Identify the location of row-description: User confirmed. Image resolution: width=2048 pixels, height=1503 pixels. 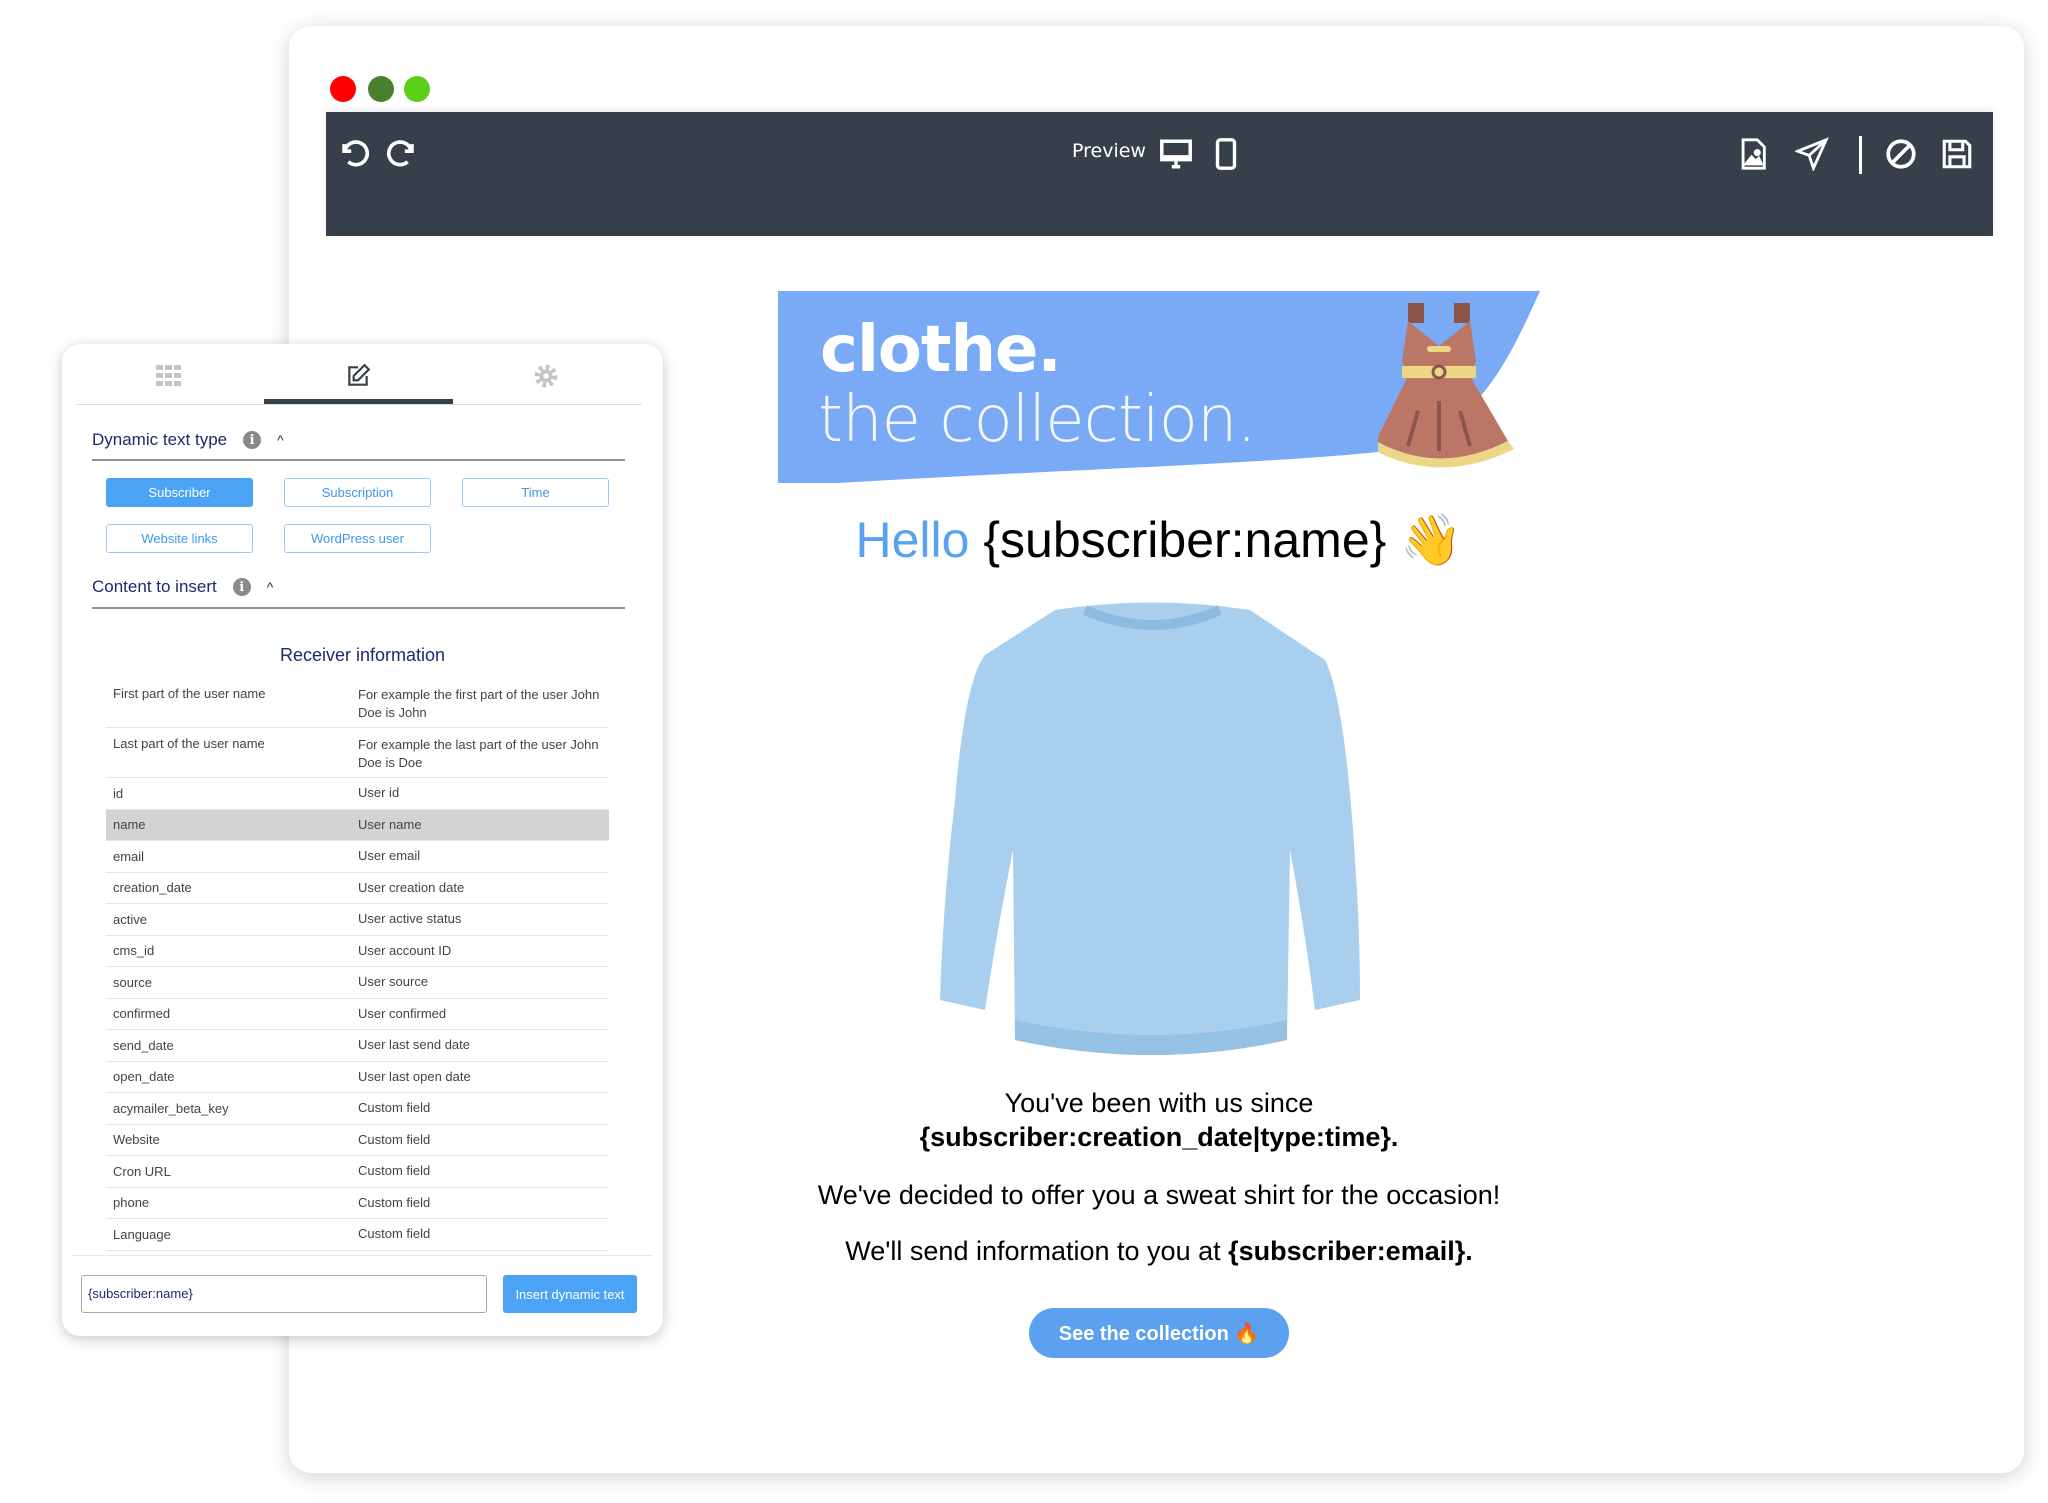
(402, 1013).